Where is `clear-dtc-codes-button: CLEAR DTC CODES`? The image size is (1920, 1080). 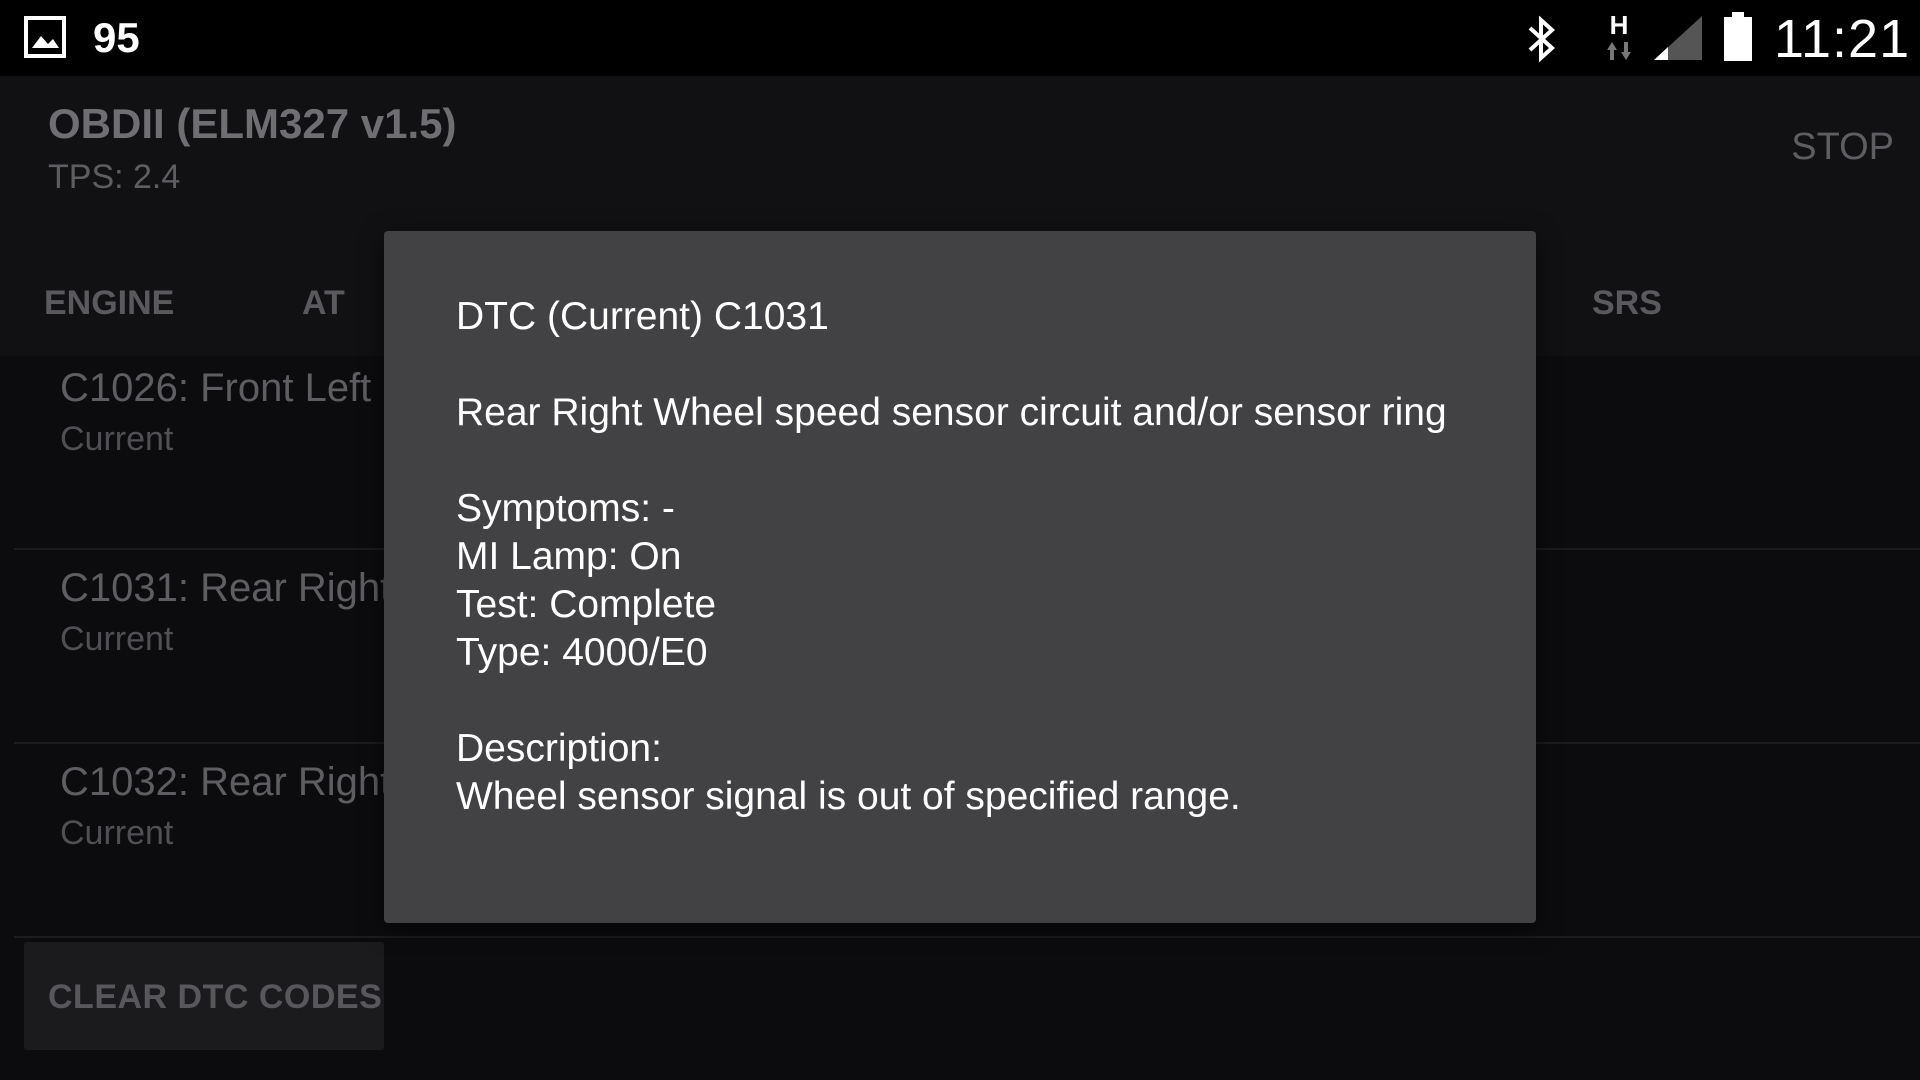 clear-dtc-codes-button: CLEAR DTC CODES is located at coordinates (204, 996).